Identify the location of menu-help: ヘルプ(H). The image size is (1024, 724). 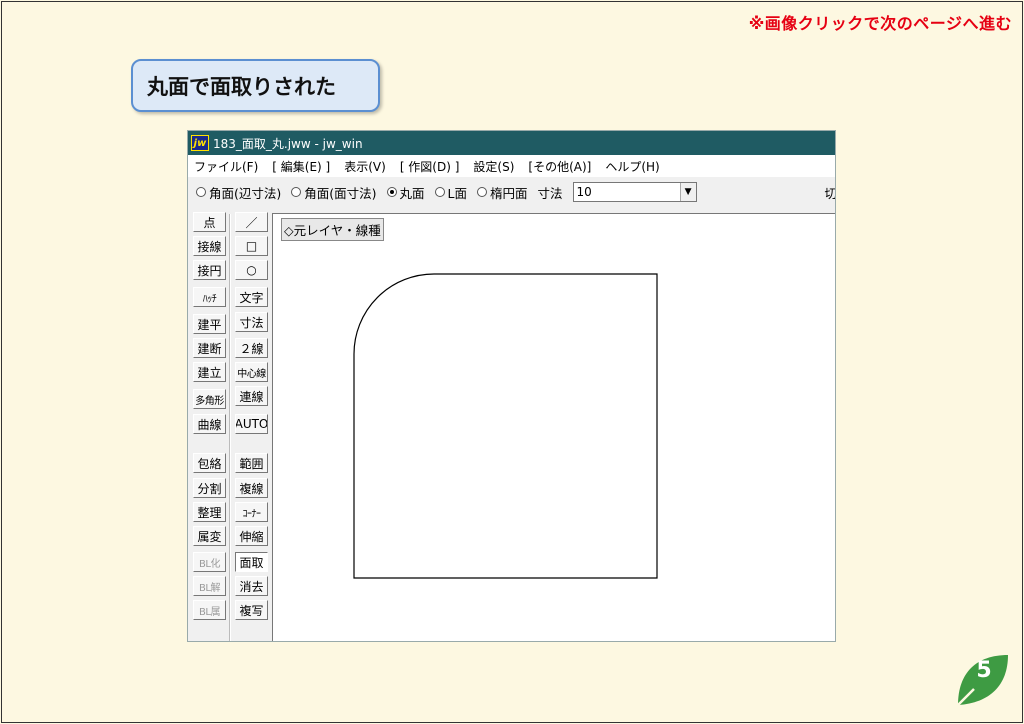
(632, 166).